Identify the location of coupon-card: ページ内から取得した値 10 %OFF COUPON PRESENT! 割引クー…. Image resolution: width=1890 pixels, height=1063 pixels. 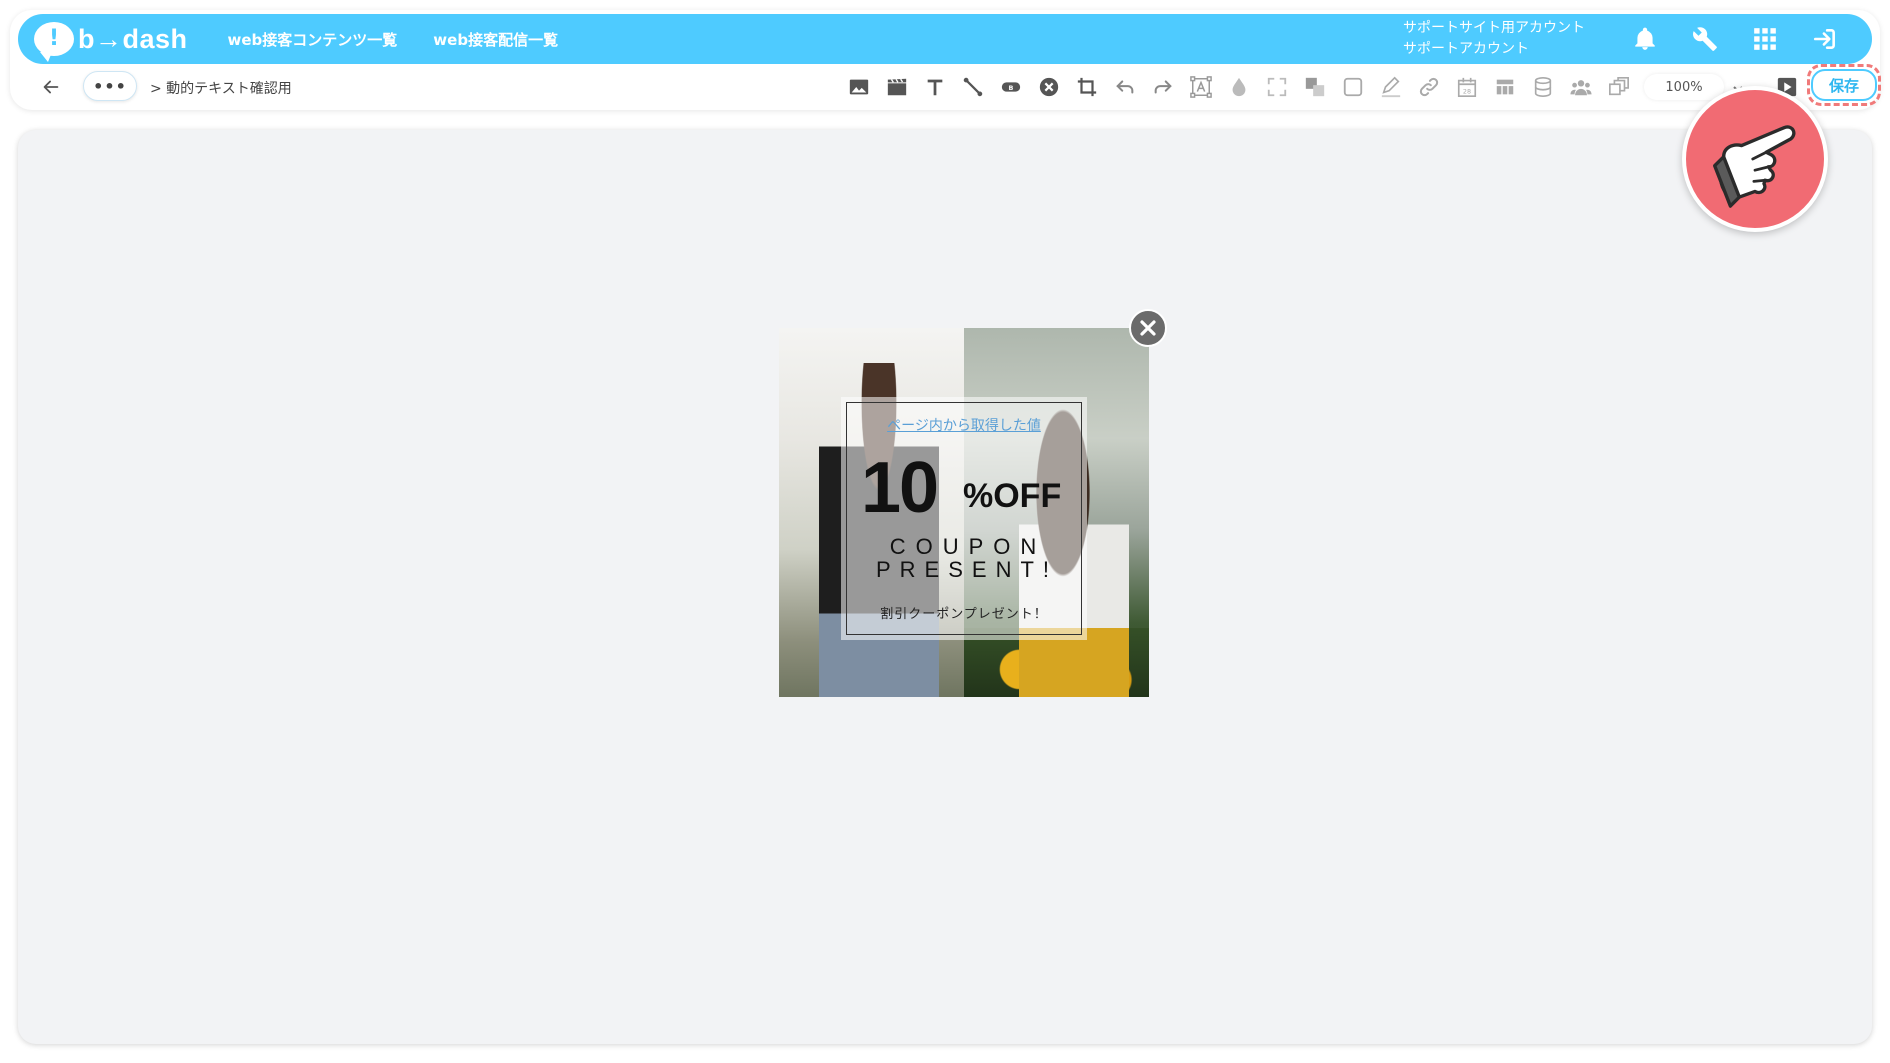
(964, 518).